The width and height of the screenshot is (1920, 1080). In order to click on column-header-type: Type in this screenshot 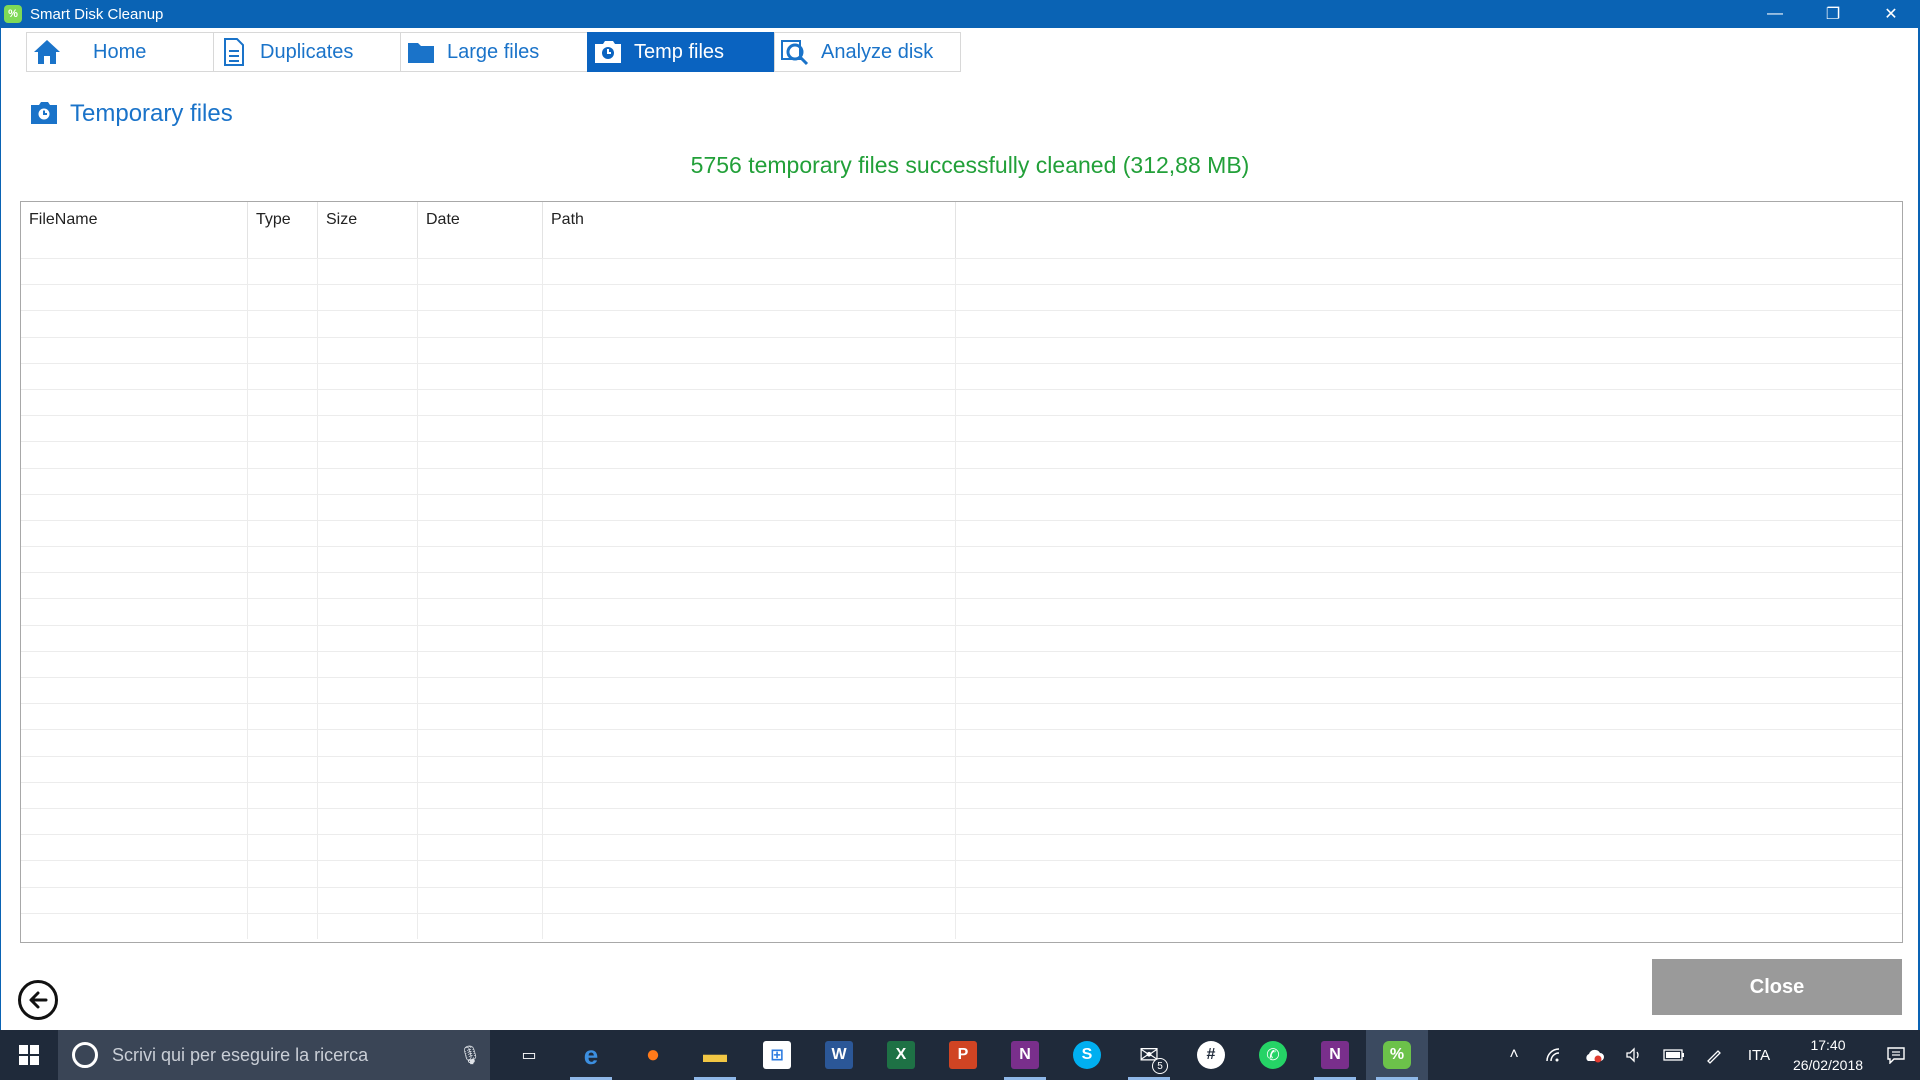, I will do `click(283, 230)`.